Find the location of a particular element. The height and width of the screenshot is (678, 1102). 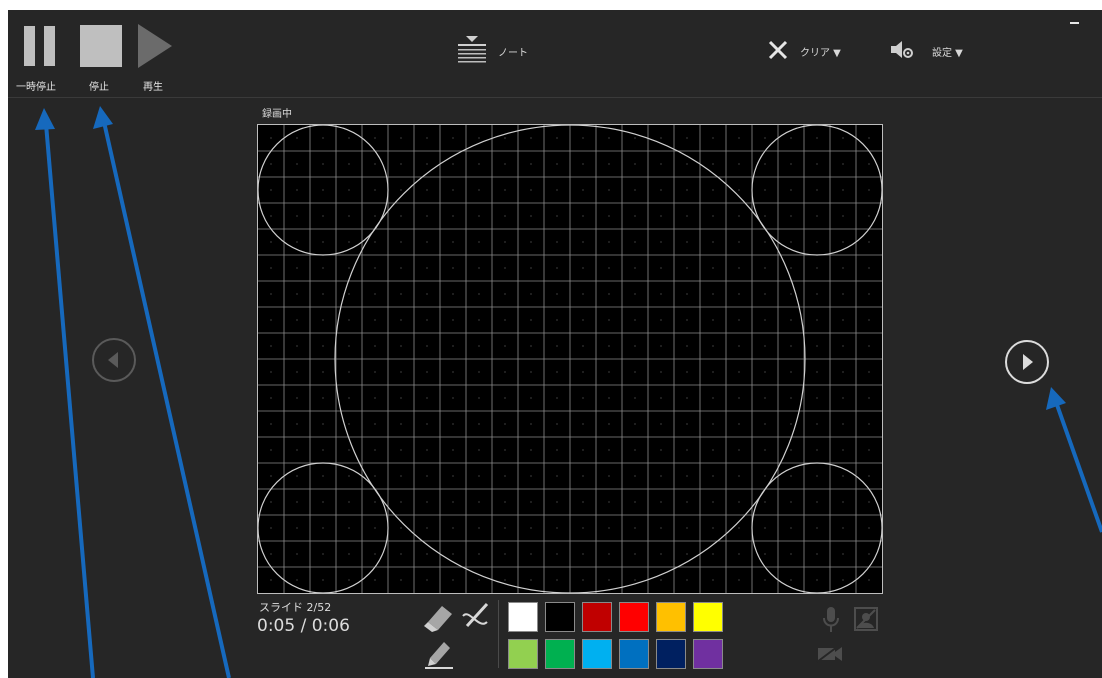

clear-button: クリア ▼ is located at coordinates (811, 51).